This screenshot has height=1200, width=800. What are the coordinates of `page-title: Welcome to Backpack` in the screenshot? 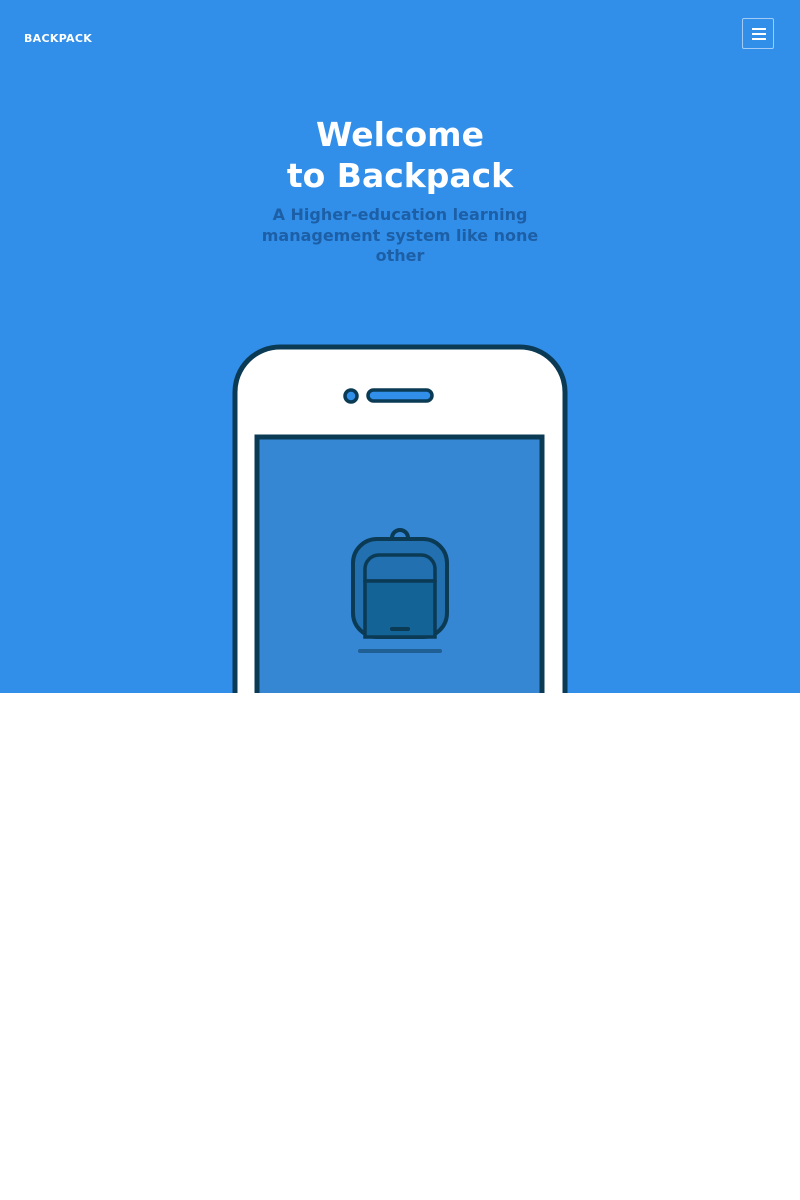 It's located at (400, 155).